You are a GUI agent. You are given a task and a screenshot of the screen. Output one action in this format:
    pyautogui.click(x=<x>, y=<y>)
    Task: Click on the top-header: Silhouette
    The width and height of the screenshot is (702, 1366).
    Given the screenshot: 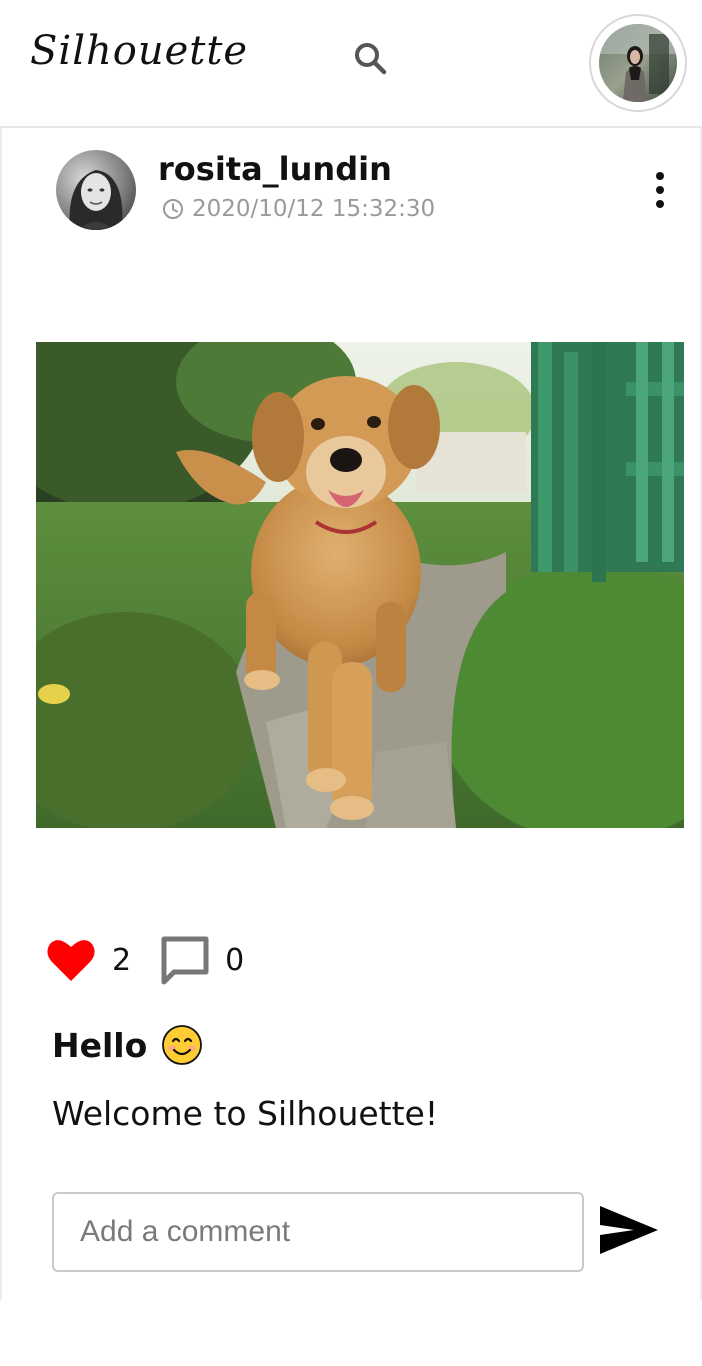 What is the action you would take?
    pyautogui.click(x=351, y=64)
    